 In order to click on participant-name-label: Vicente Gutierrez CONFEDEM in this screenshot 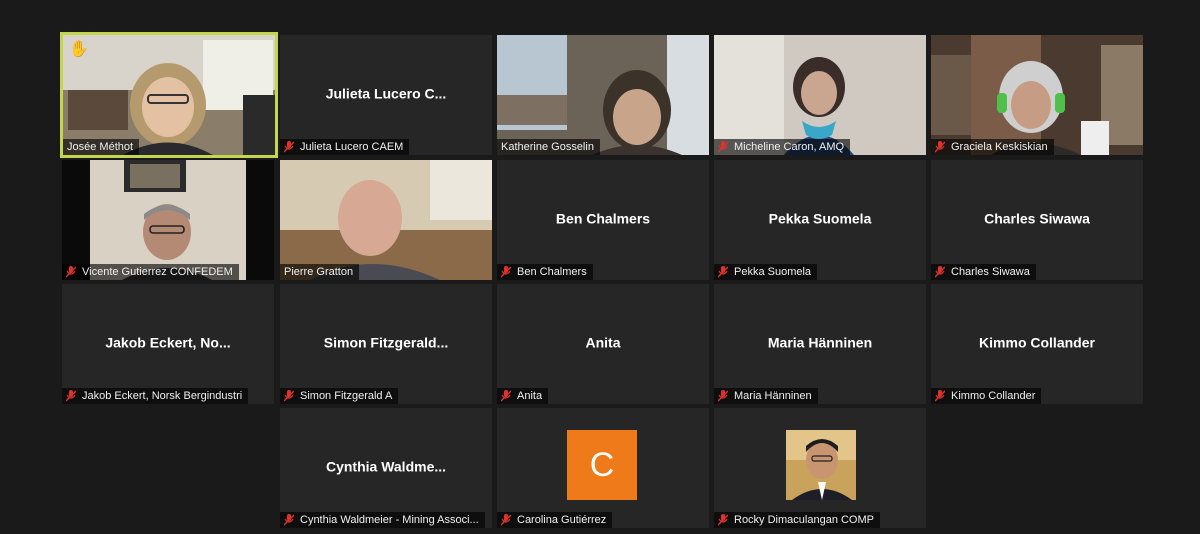, I will do `click(150, 272)`.